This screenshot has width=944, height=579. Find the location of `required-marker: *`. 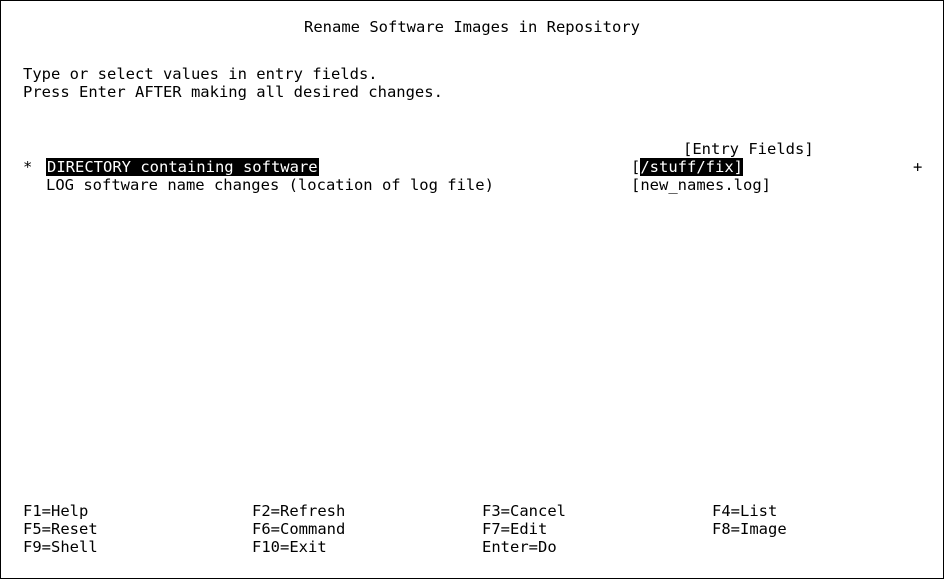

required-marker: * is located at coordinates (28, 167).